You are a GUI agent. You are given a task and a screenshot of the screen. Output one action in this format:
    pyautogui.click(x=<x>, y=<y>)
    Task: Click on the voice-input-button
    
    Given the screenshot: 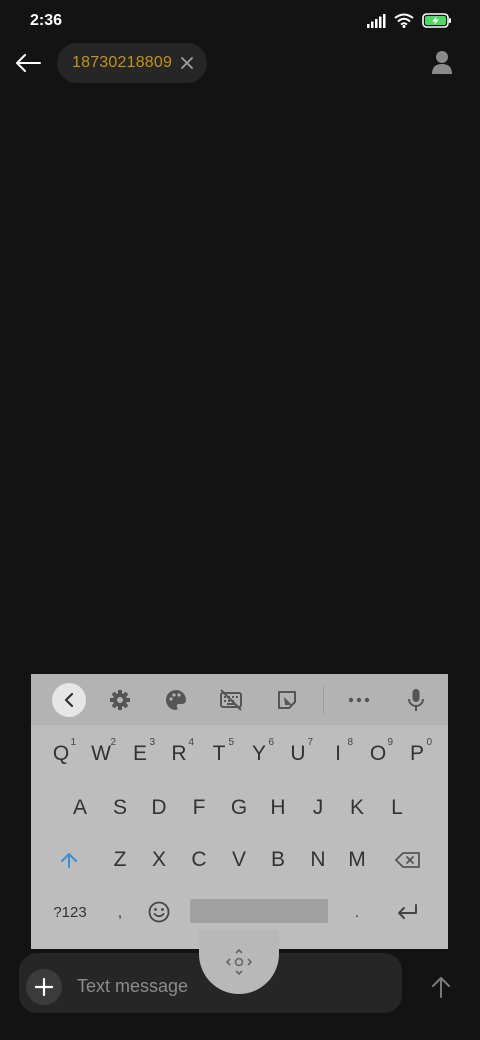 What is the action you would take?
    pyautogui.click(x=416, y=700)
    